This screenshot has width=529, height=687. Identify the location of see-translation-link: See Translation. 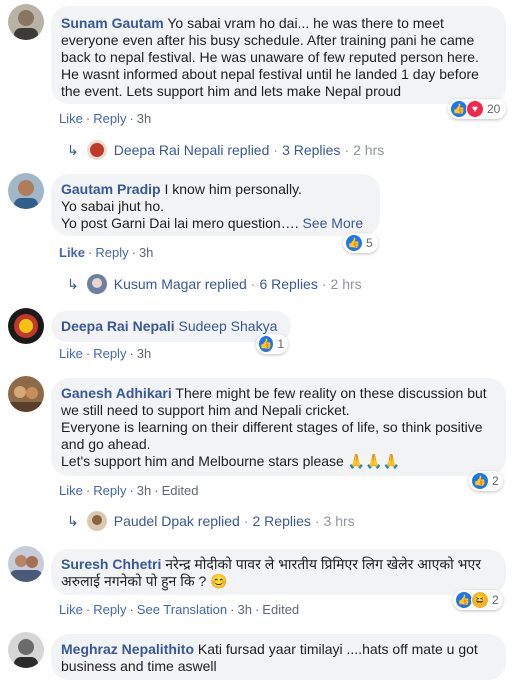
(182, 609).